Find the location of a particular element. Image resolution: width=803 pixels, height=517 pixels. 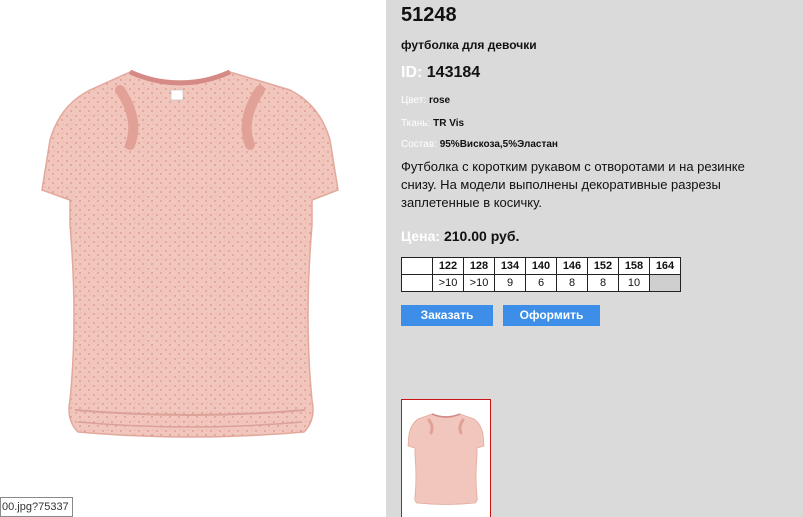

product-id-row: ID: 143184 is located at coordinates (440, 73).